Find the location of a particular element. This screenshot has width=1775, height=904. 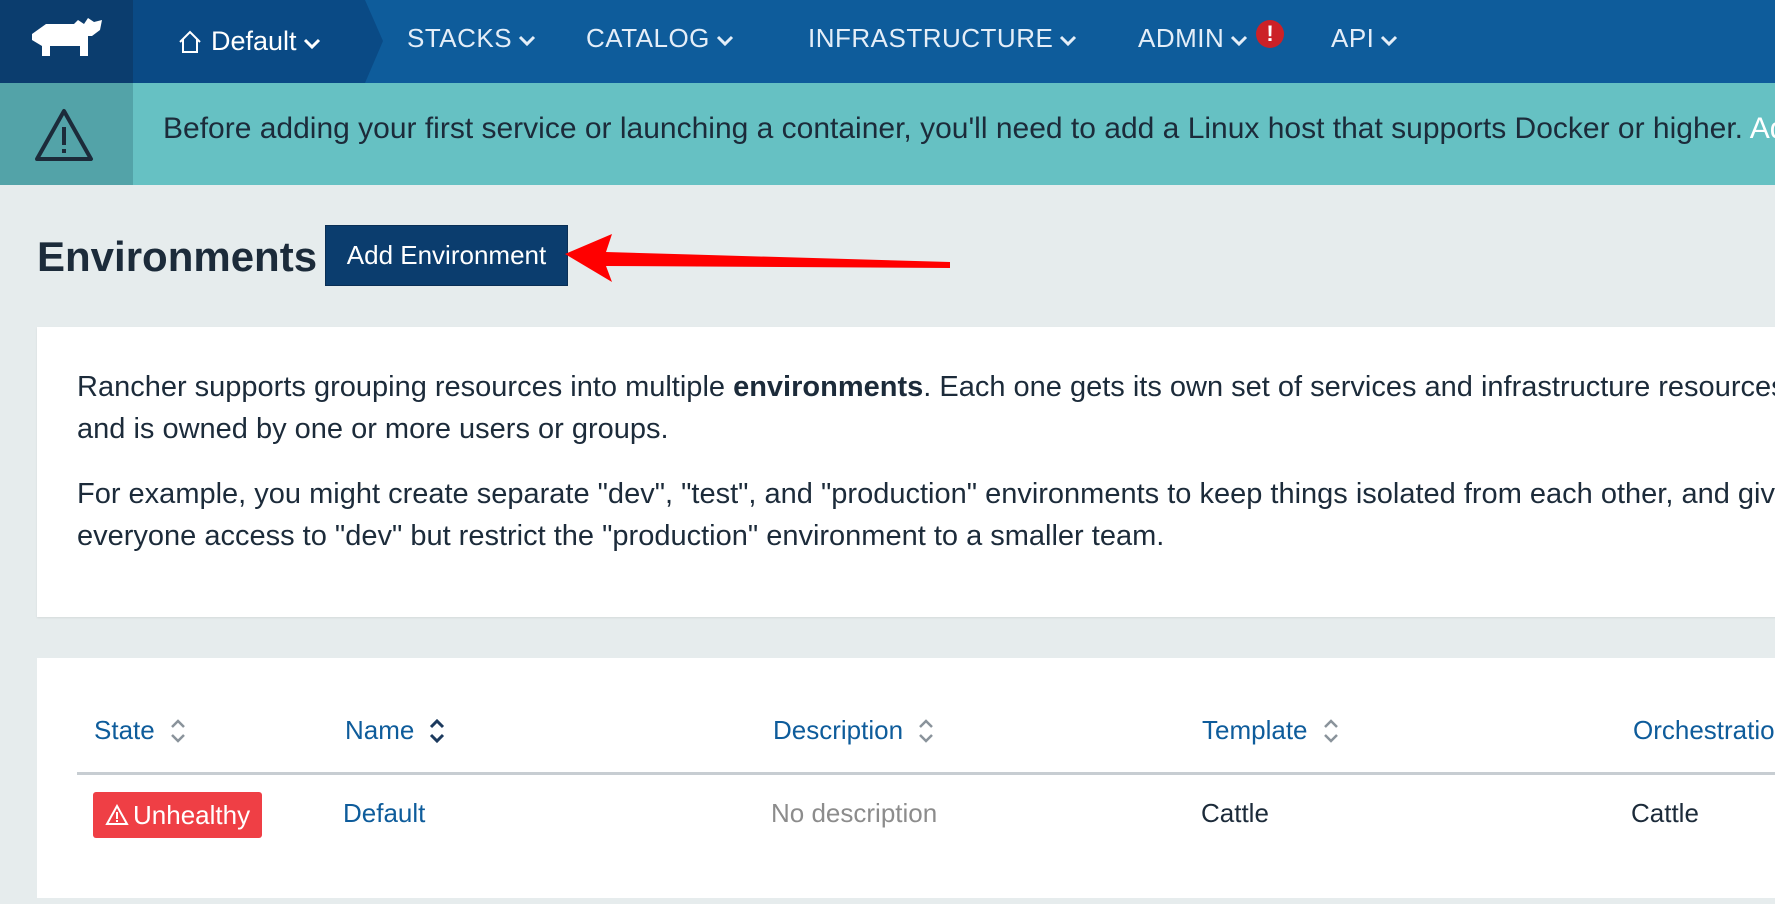

nav-catalog-label: CATALOG is located at coordinates (648, 37).